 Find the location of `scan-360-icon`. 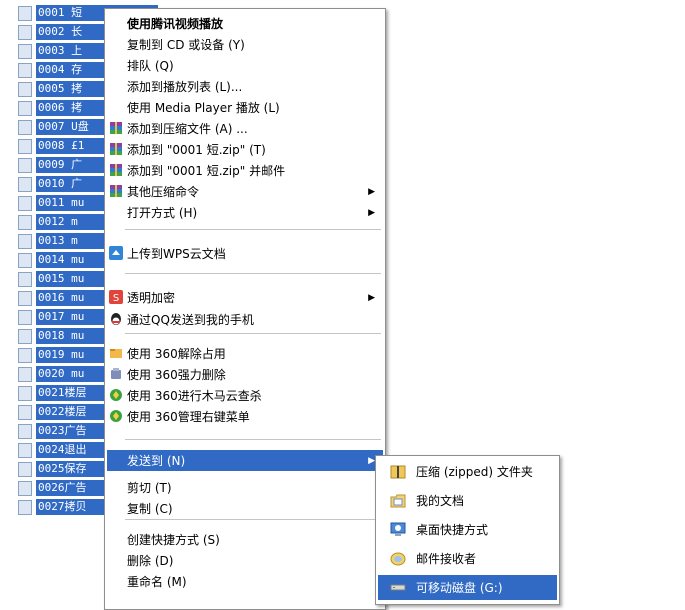

scan-360-icon is located at coordinates (116, 395).